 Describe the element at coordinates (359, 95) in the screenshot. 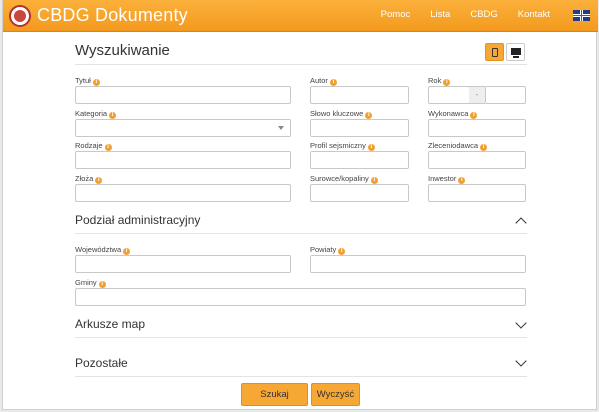

I see `autor-input` at that location.